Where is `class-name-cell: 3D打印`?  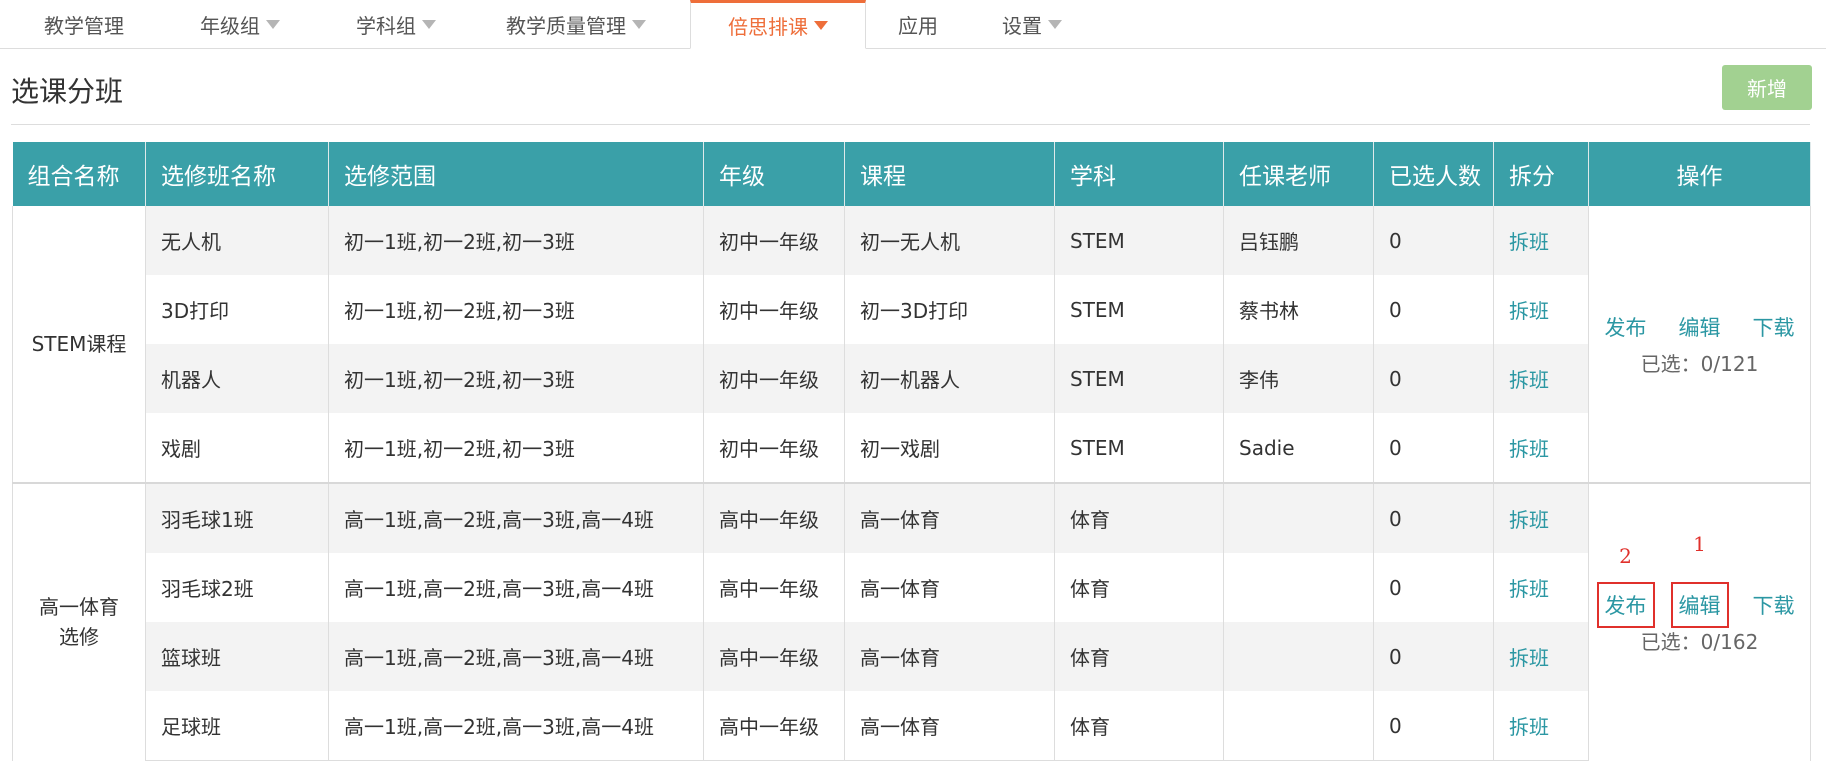 class-name-cell: 3D打印 is located at coordinates (237, 309).